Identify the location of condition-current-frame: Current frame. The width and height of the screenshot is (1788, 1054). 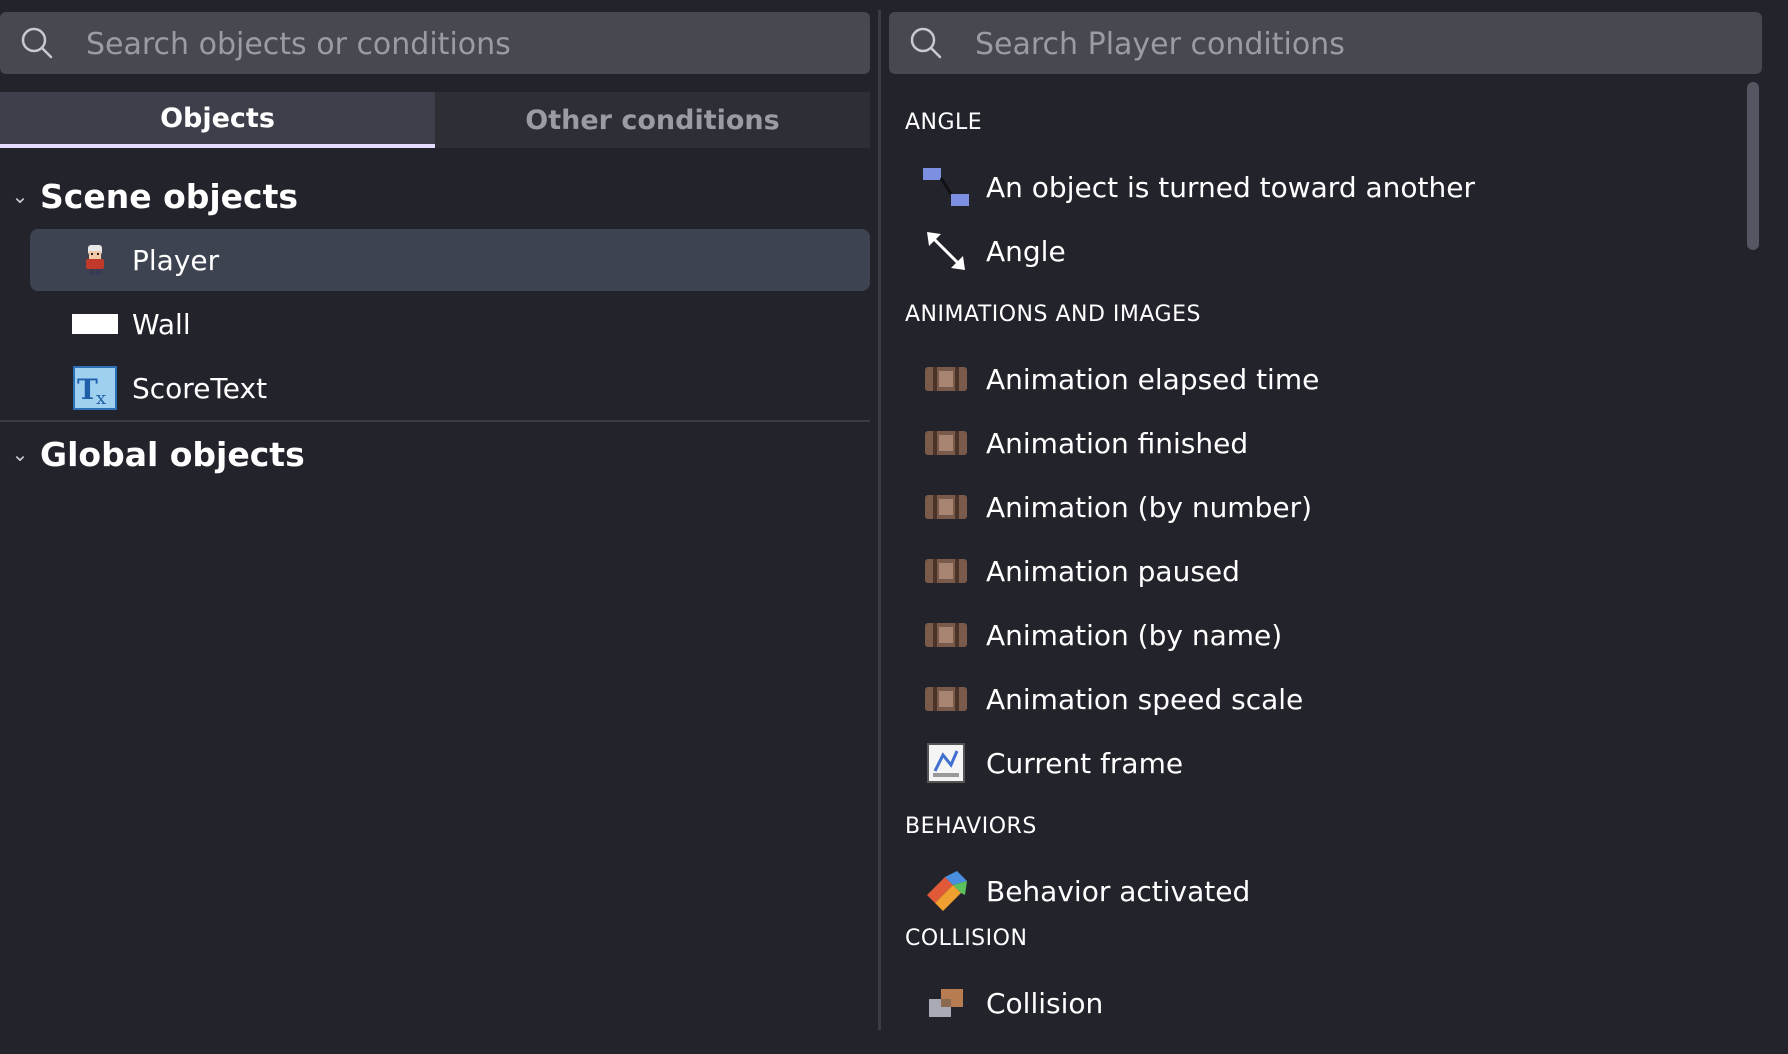
(1309, 763).